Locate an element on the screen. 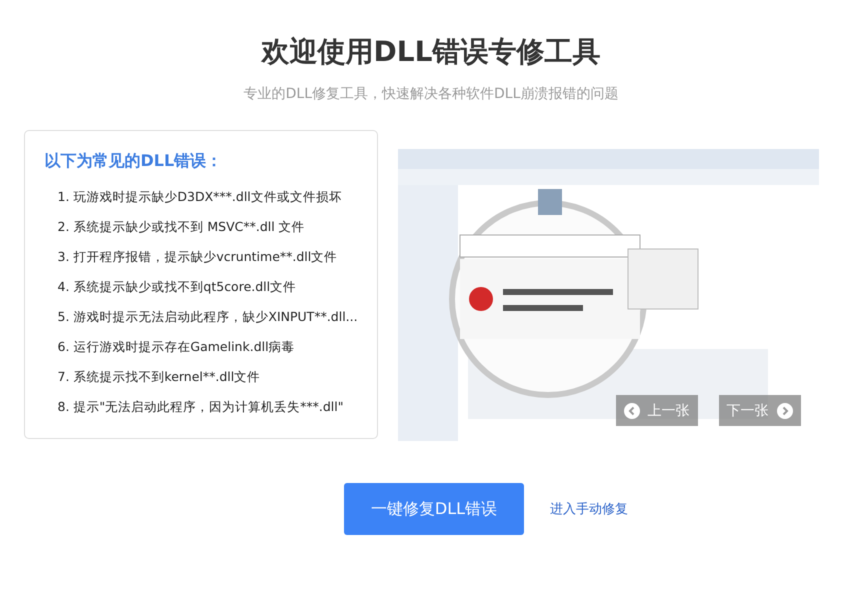  previous-button: 上一张 is located at coordinates (657, 410).